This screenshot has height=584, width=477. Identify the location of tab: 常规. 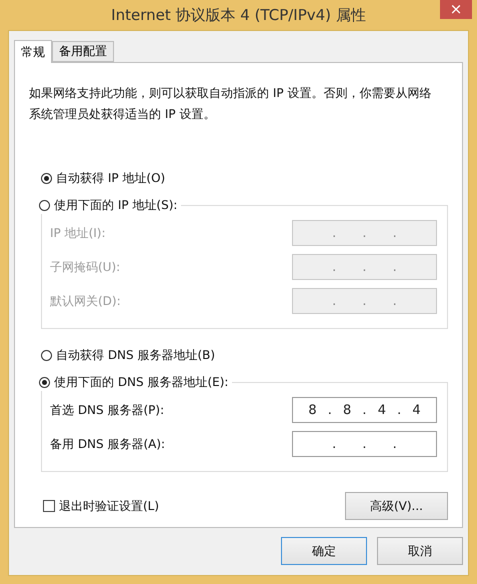
(33, 51).